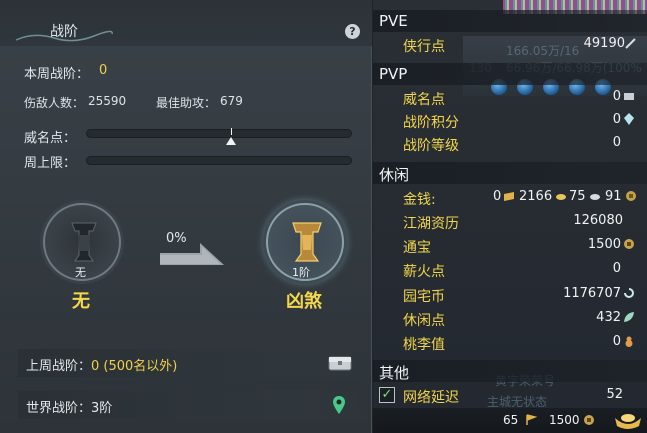 The height and width of the screenshot is (433, 647). What do you see at coordinates (339, 405) in the screenshot?
I see `location-pin-icon` at bounding box center [339, 405].